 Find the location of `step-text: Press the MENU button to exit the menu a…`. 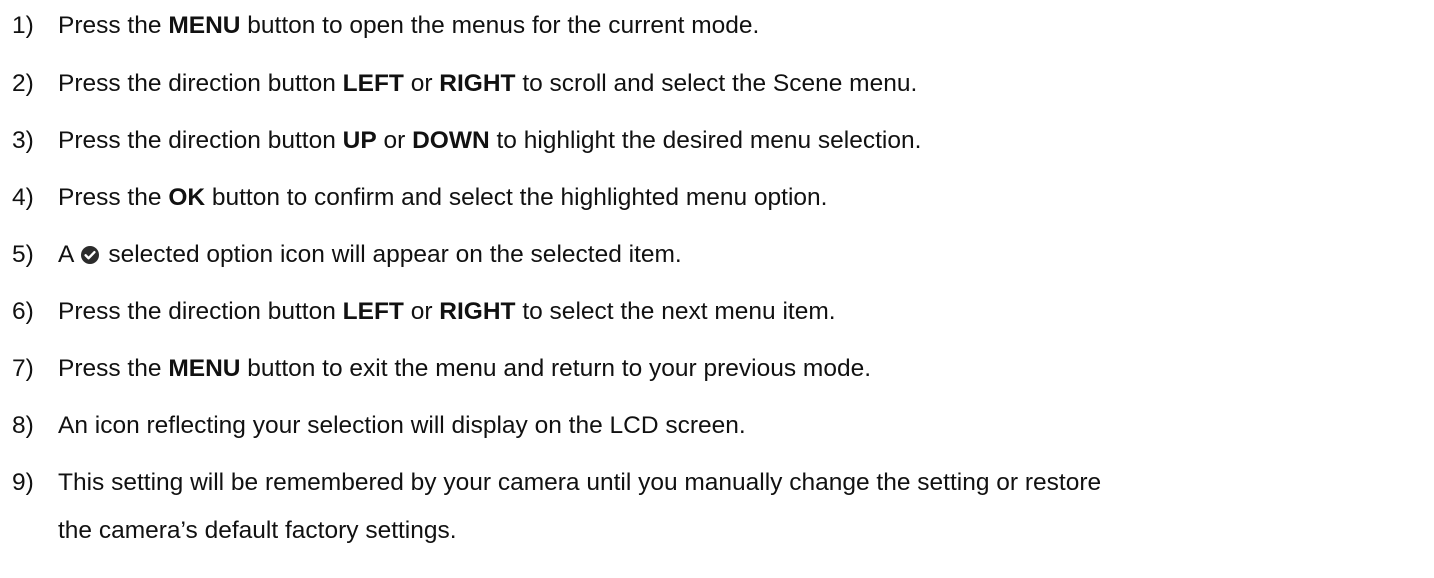

step-text: Press the MENU button to exit the menu a… is located at coordinates (465, 368).